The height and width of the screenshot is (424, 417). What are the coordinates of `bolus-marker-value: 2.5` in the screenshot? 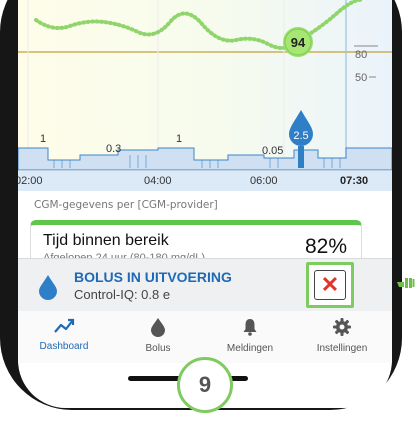 It's located at (300, 136).